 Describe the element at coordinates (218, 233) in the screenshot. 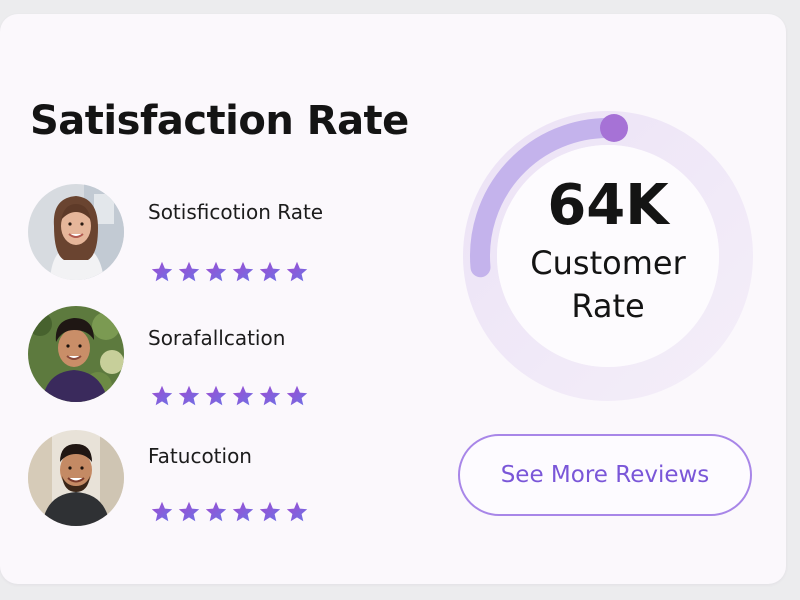

I see `review-item: Sotisficotion Rate` at that location.